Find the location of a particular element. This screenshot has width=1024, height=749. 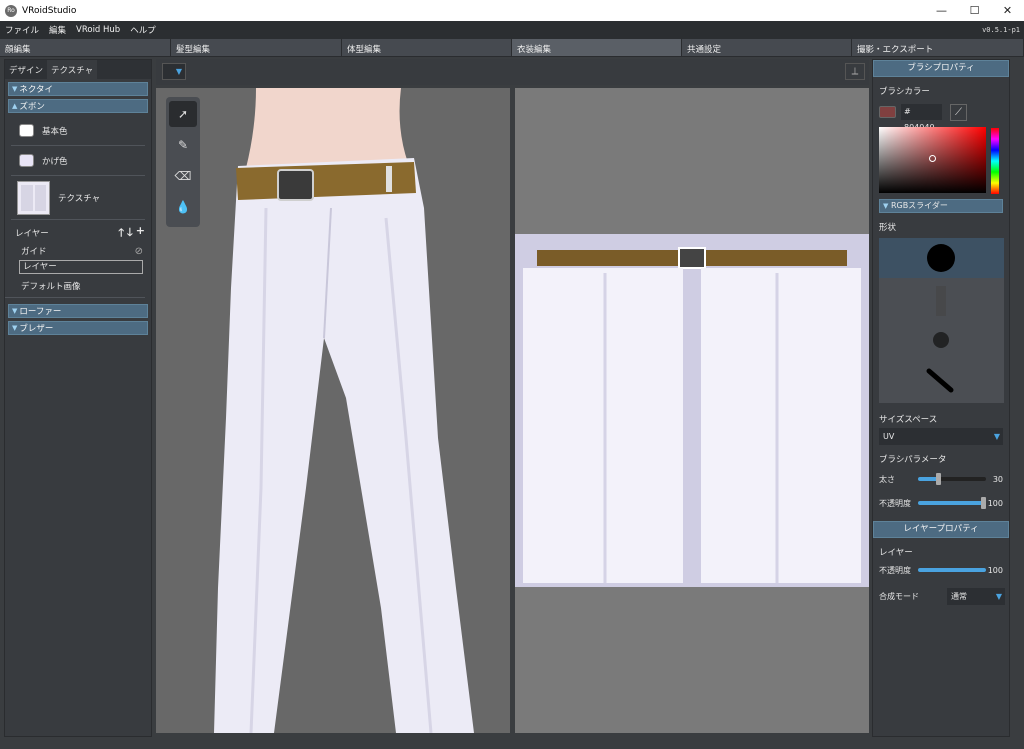

maximize-button: ☐ is located at coordinates (974, 10).